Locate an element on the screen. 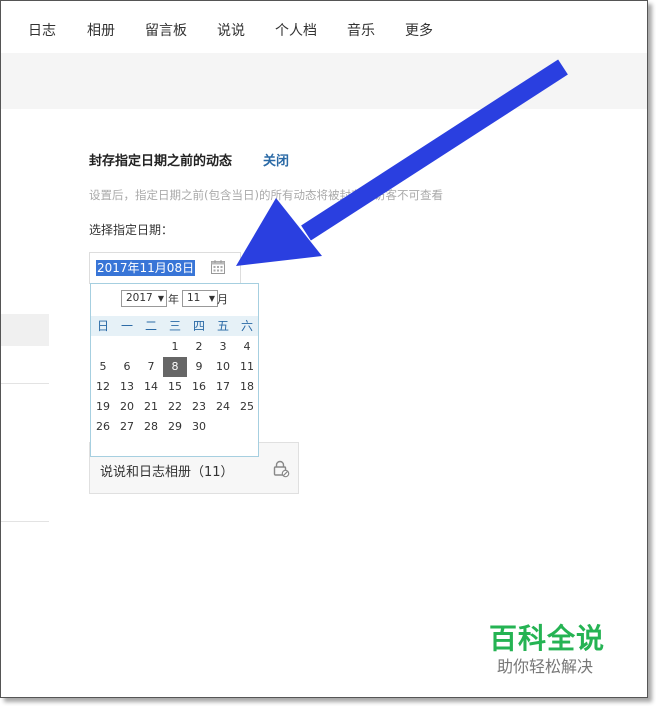 The width and height of the screenshot is (656, 706). weekday-label: 三 is located at coordinates (174, 326).